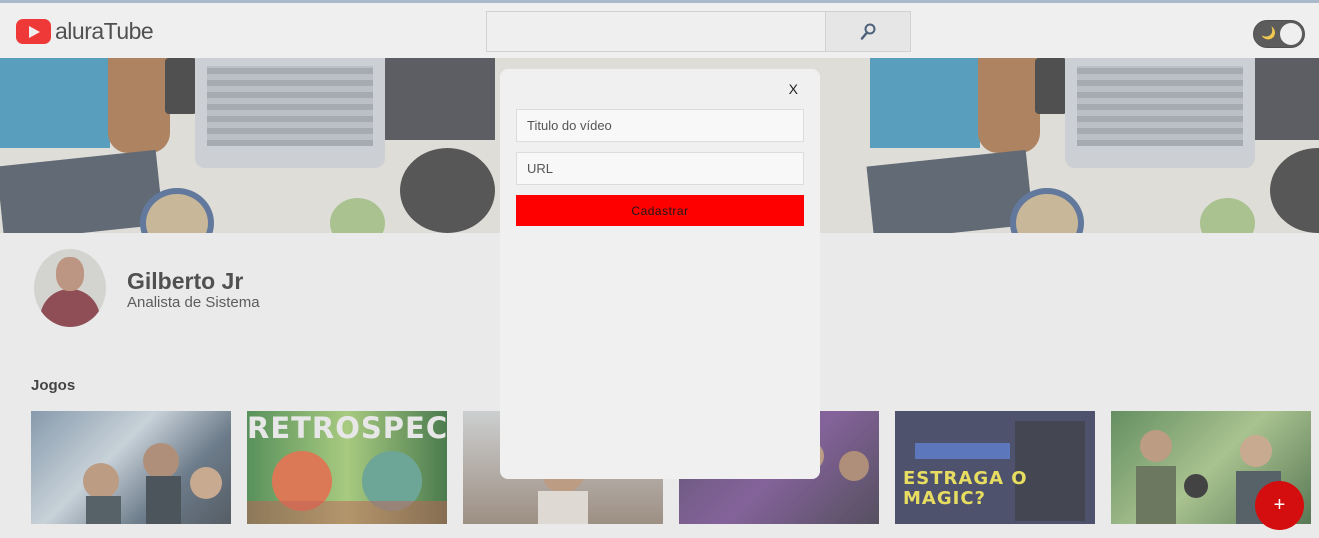 The image size is (1319, 538). I want to click on close-button: X, so click(793, 89).